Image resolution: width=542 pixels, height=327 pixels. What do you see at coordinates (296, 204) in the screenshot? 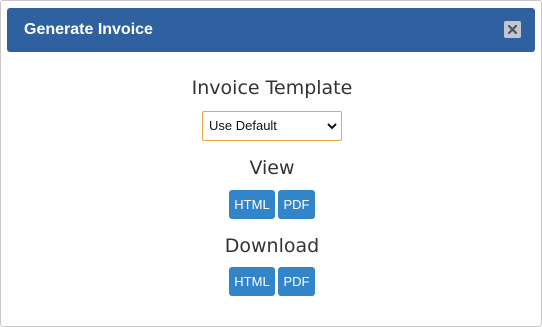
I see `view-pdf-button: PDF` at bounding box center [296, 204].